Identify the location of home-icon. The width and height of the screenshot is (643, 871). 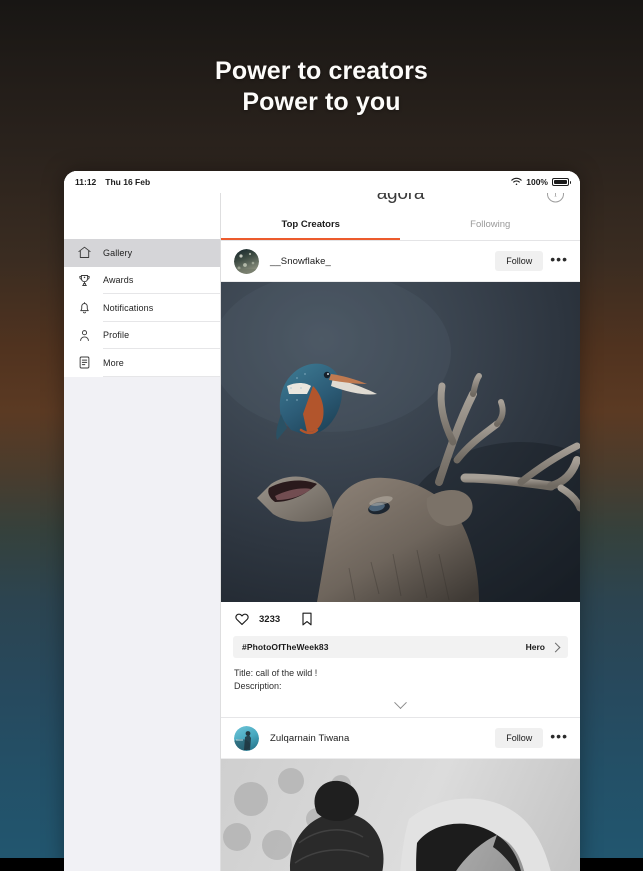
(84, 252).